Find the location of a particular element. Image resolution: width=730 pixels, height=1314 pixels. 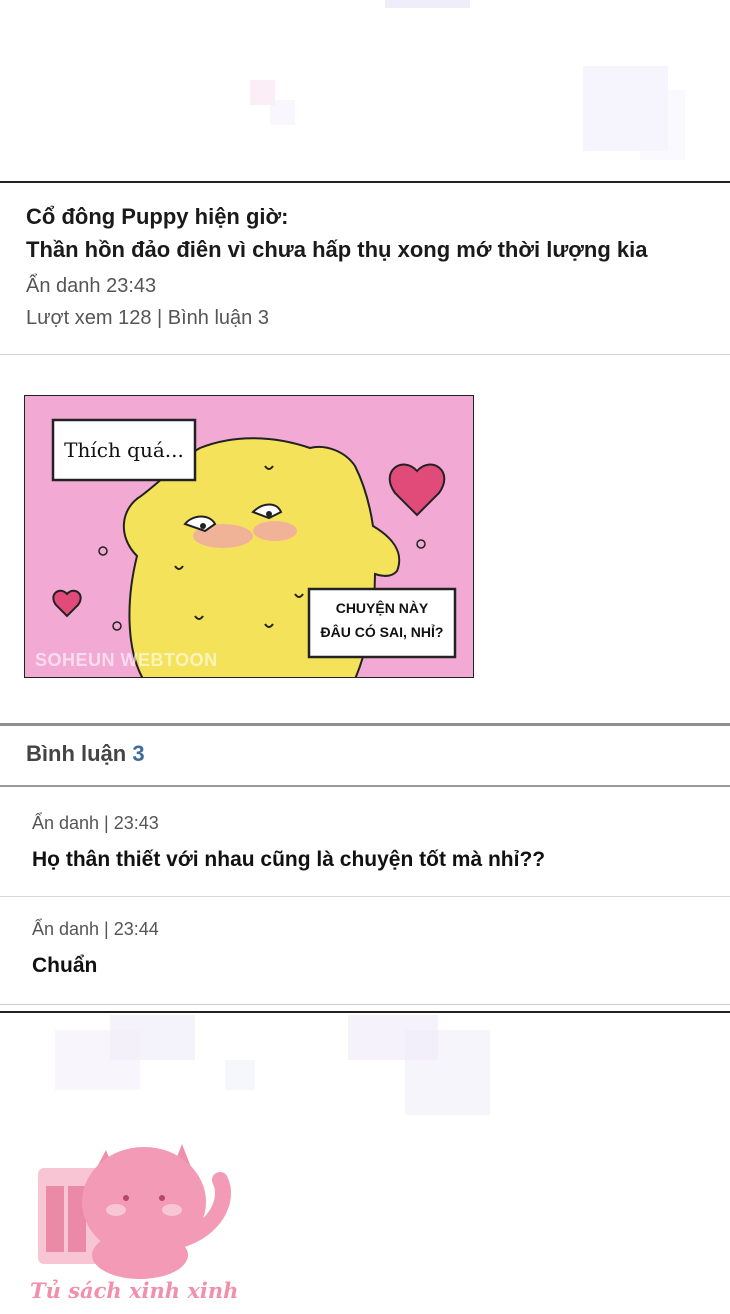

speech-bubble-right: CHUYỆN NÀY ĐÂU CÓ SAI, NHỈ? is located at coordinates (382, 620).